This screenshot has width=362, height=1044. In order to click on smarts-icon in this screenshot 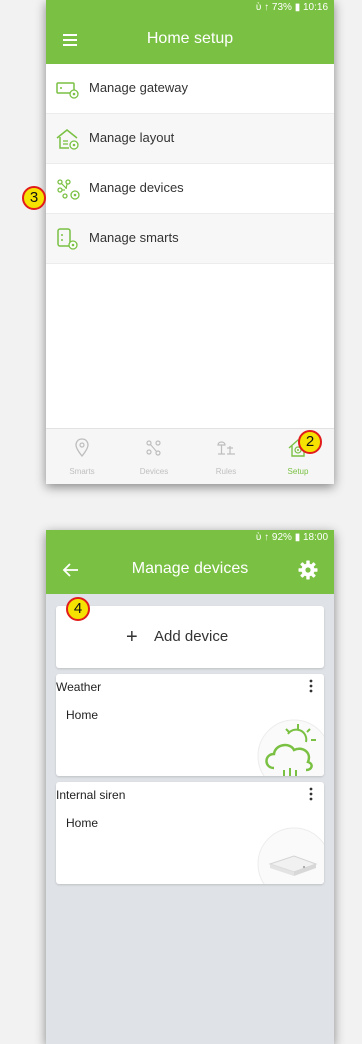, I will do `click(67, 239)`.